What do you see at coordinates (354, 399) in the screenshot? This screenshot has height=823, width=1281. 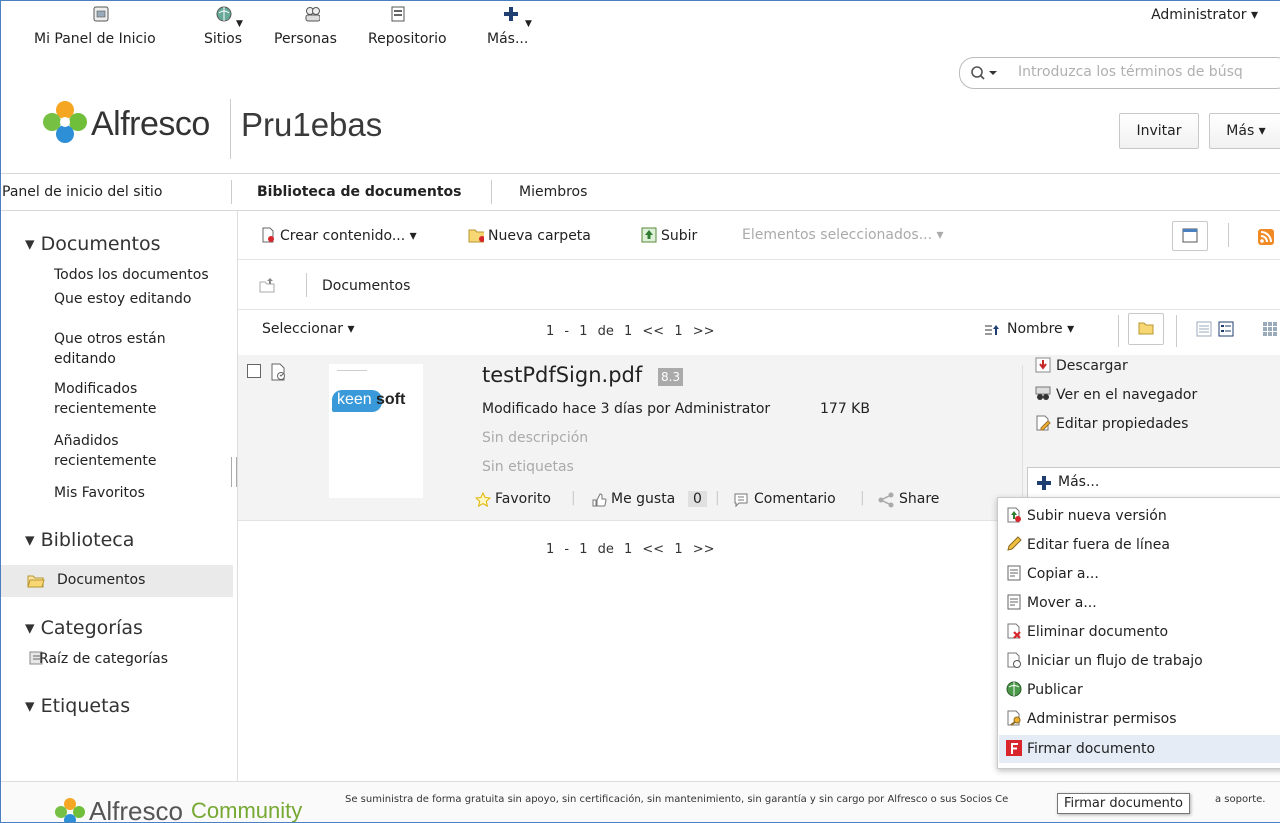 I see `thumbnail-text-a: keen` at bounding box center [354, 399].